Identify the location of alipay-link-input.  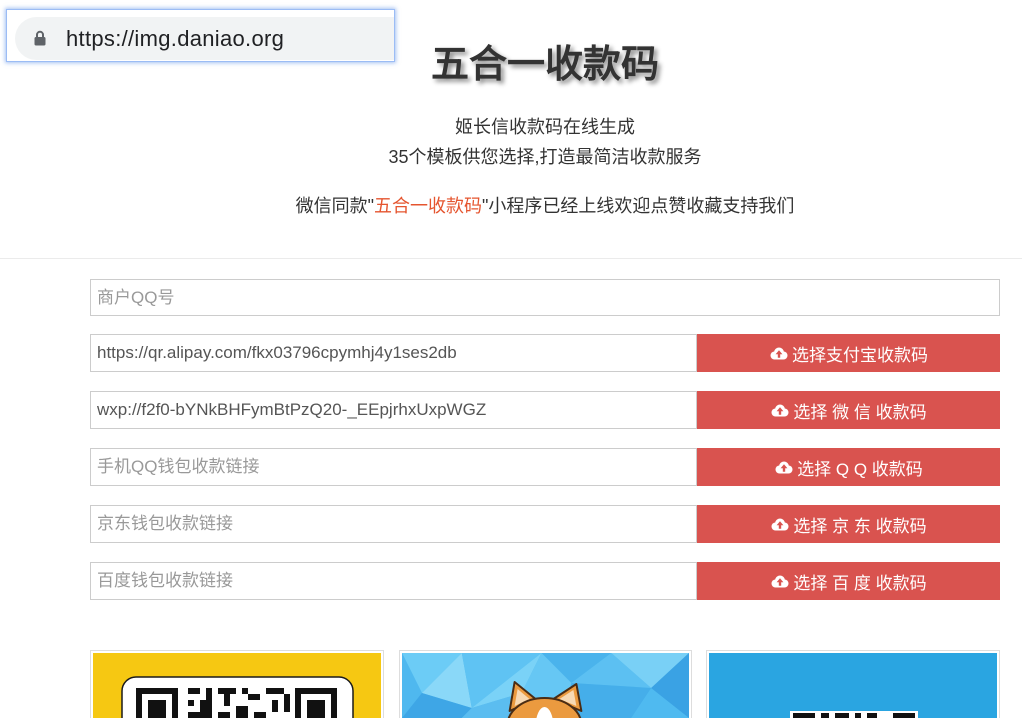
(393, 353).